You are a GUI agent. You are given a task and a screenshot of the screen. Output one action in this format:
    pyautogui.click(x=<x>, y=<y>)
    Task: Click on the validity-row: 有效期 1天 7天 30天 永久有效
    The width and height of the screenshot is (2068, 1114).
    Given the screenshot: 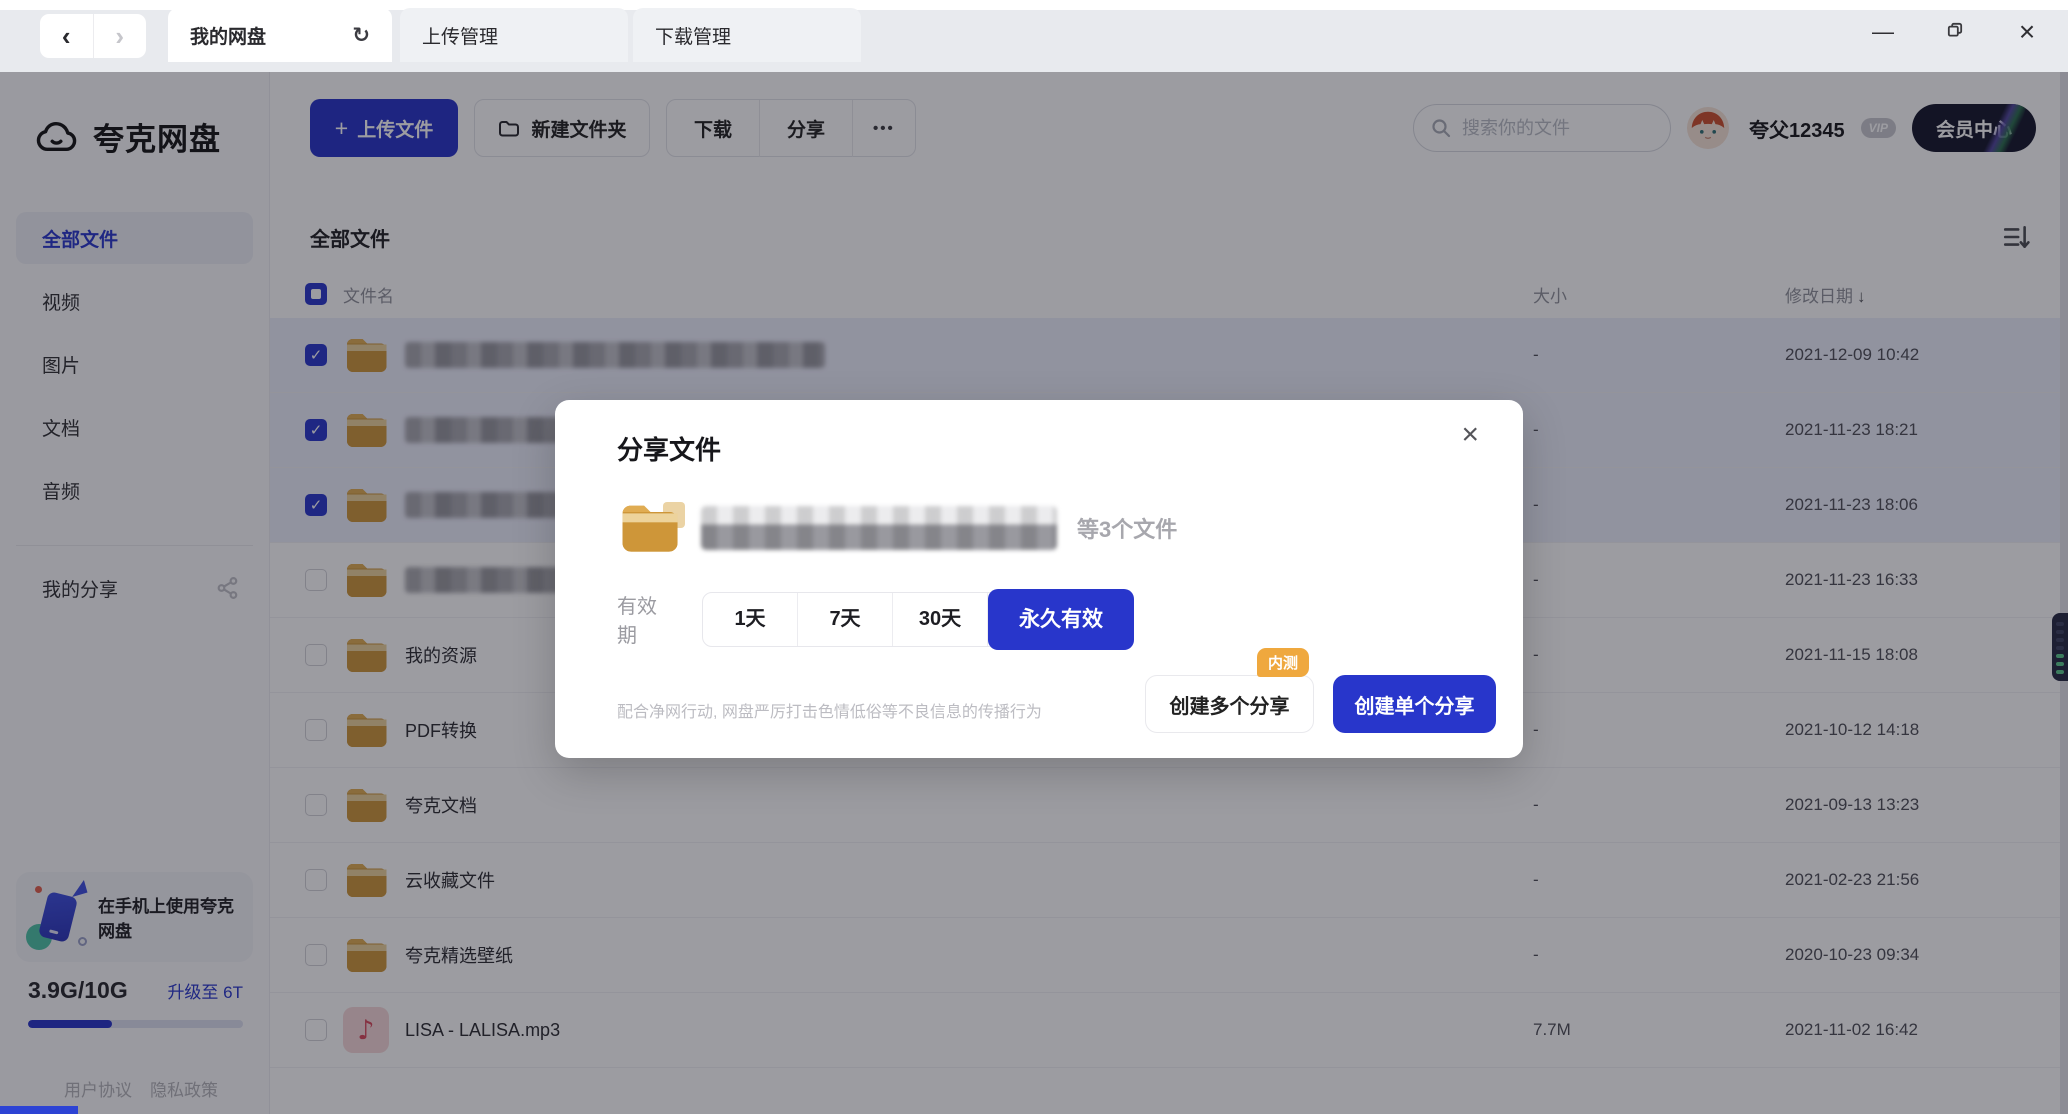 What is the action you would take?
    pyautogui.click(x=875, y=619)
    